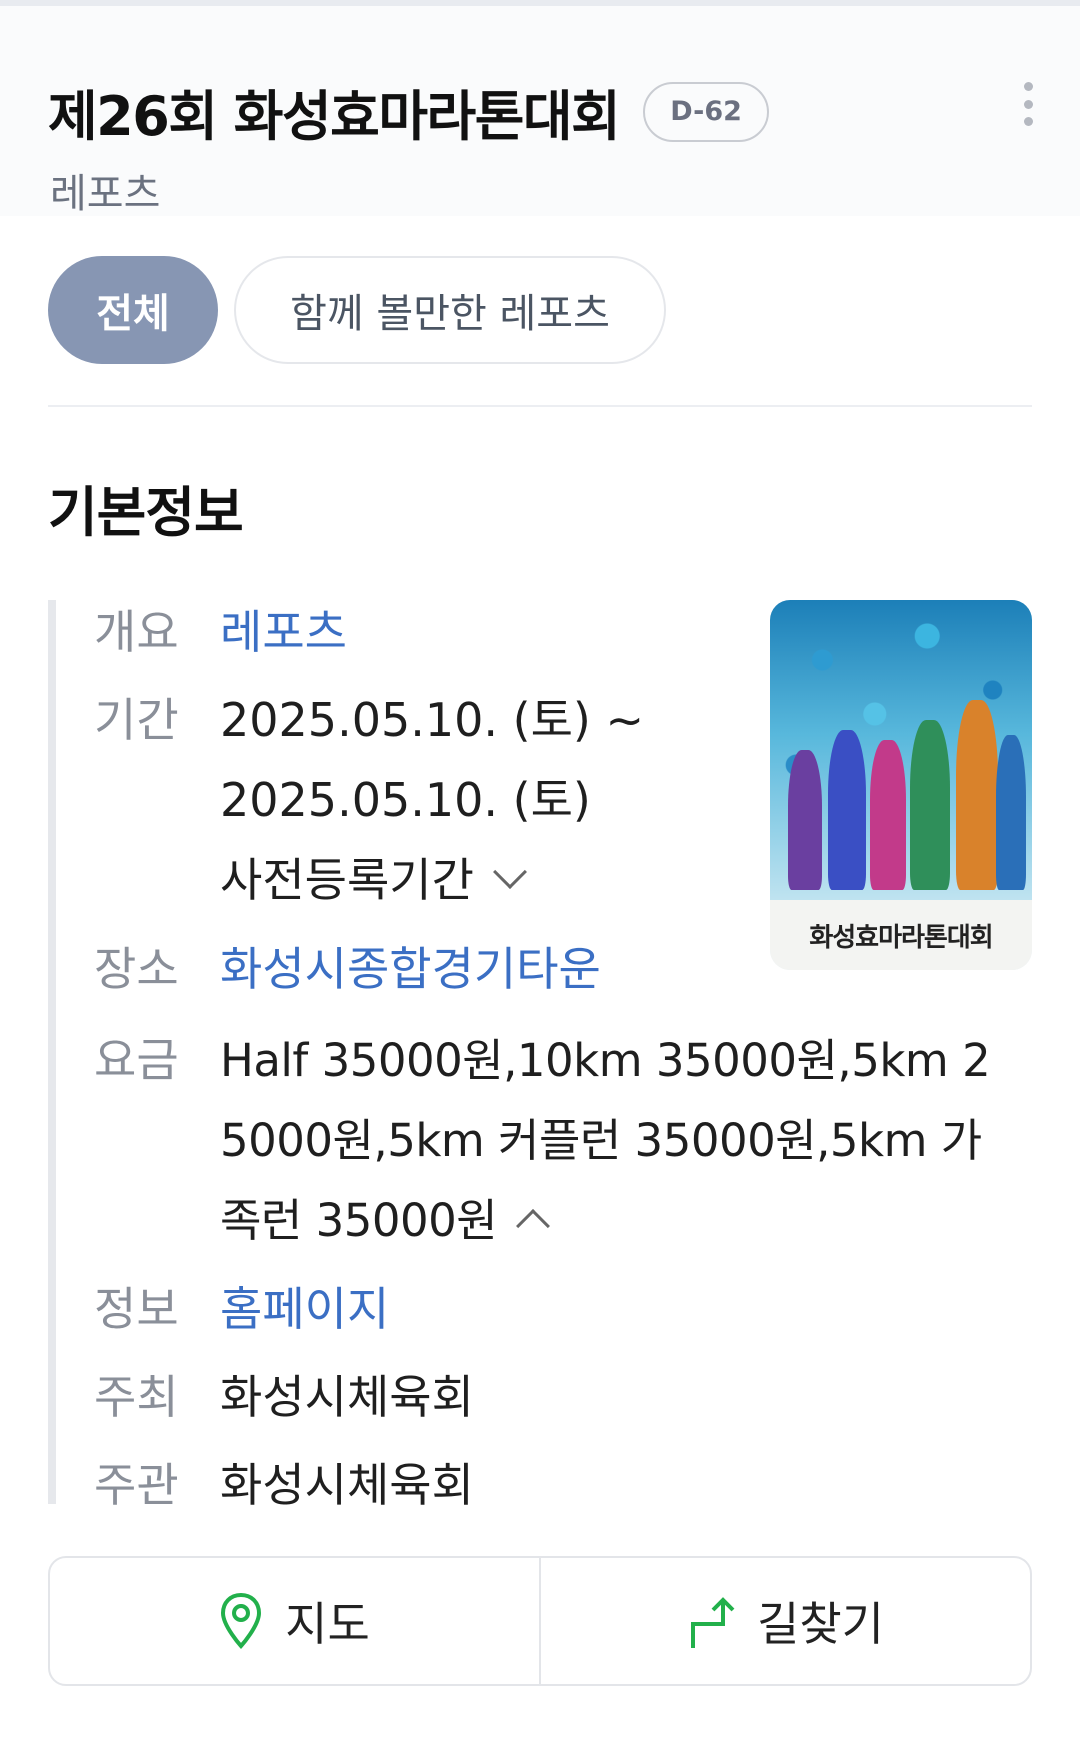 Image resolution: width=1080 pixels, height=1743 pixels. Describe the element at coordinates (283, 629) in the screenshot. I see `overview-link: 레포츠` at that location.